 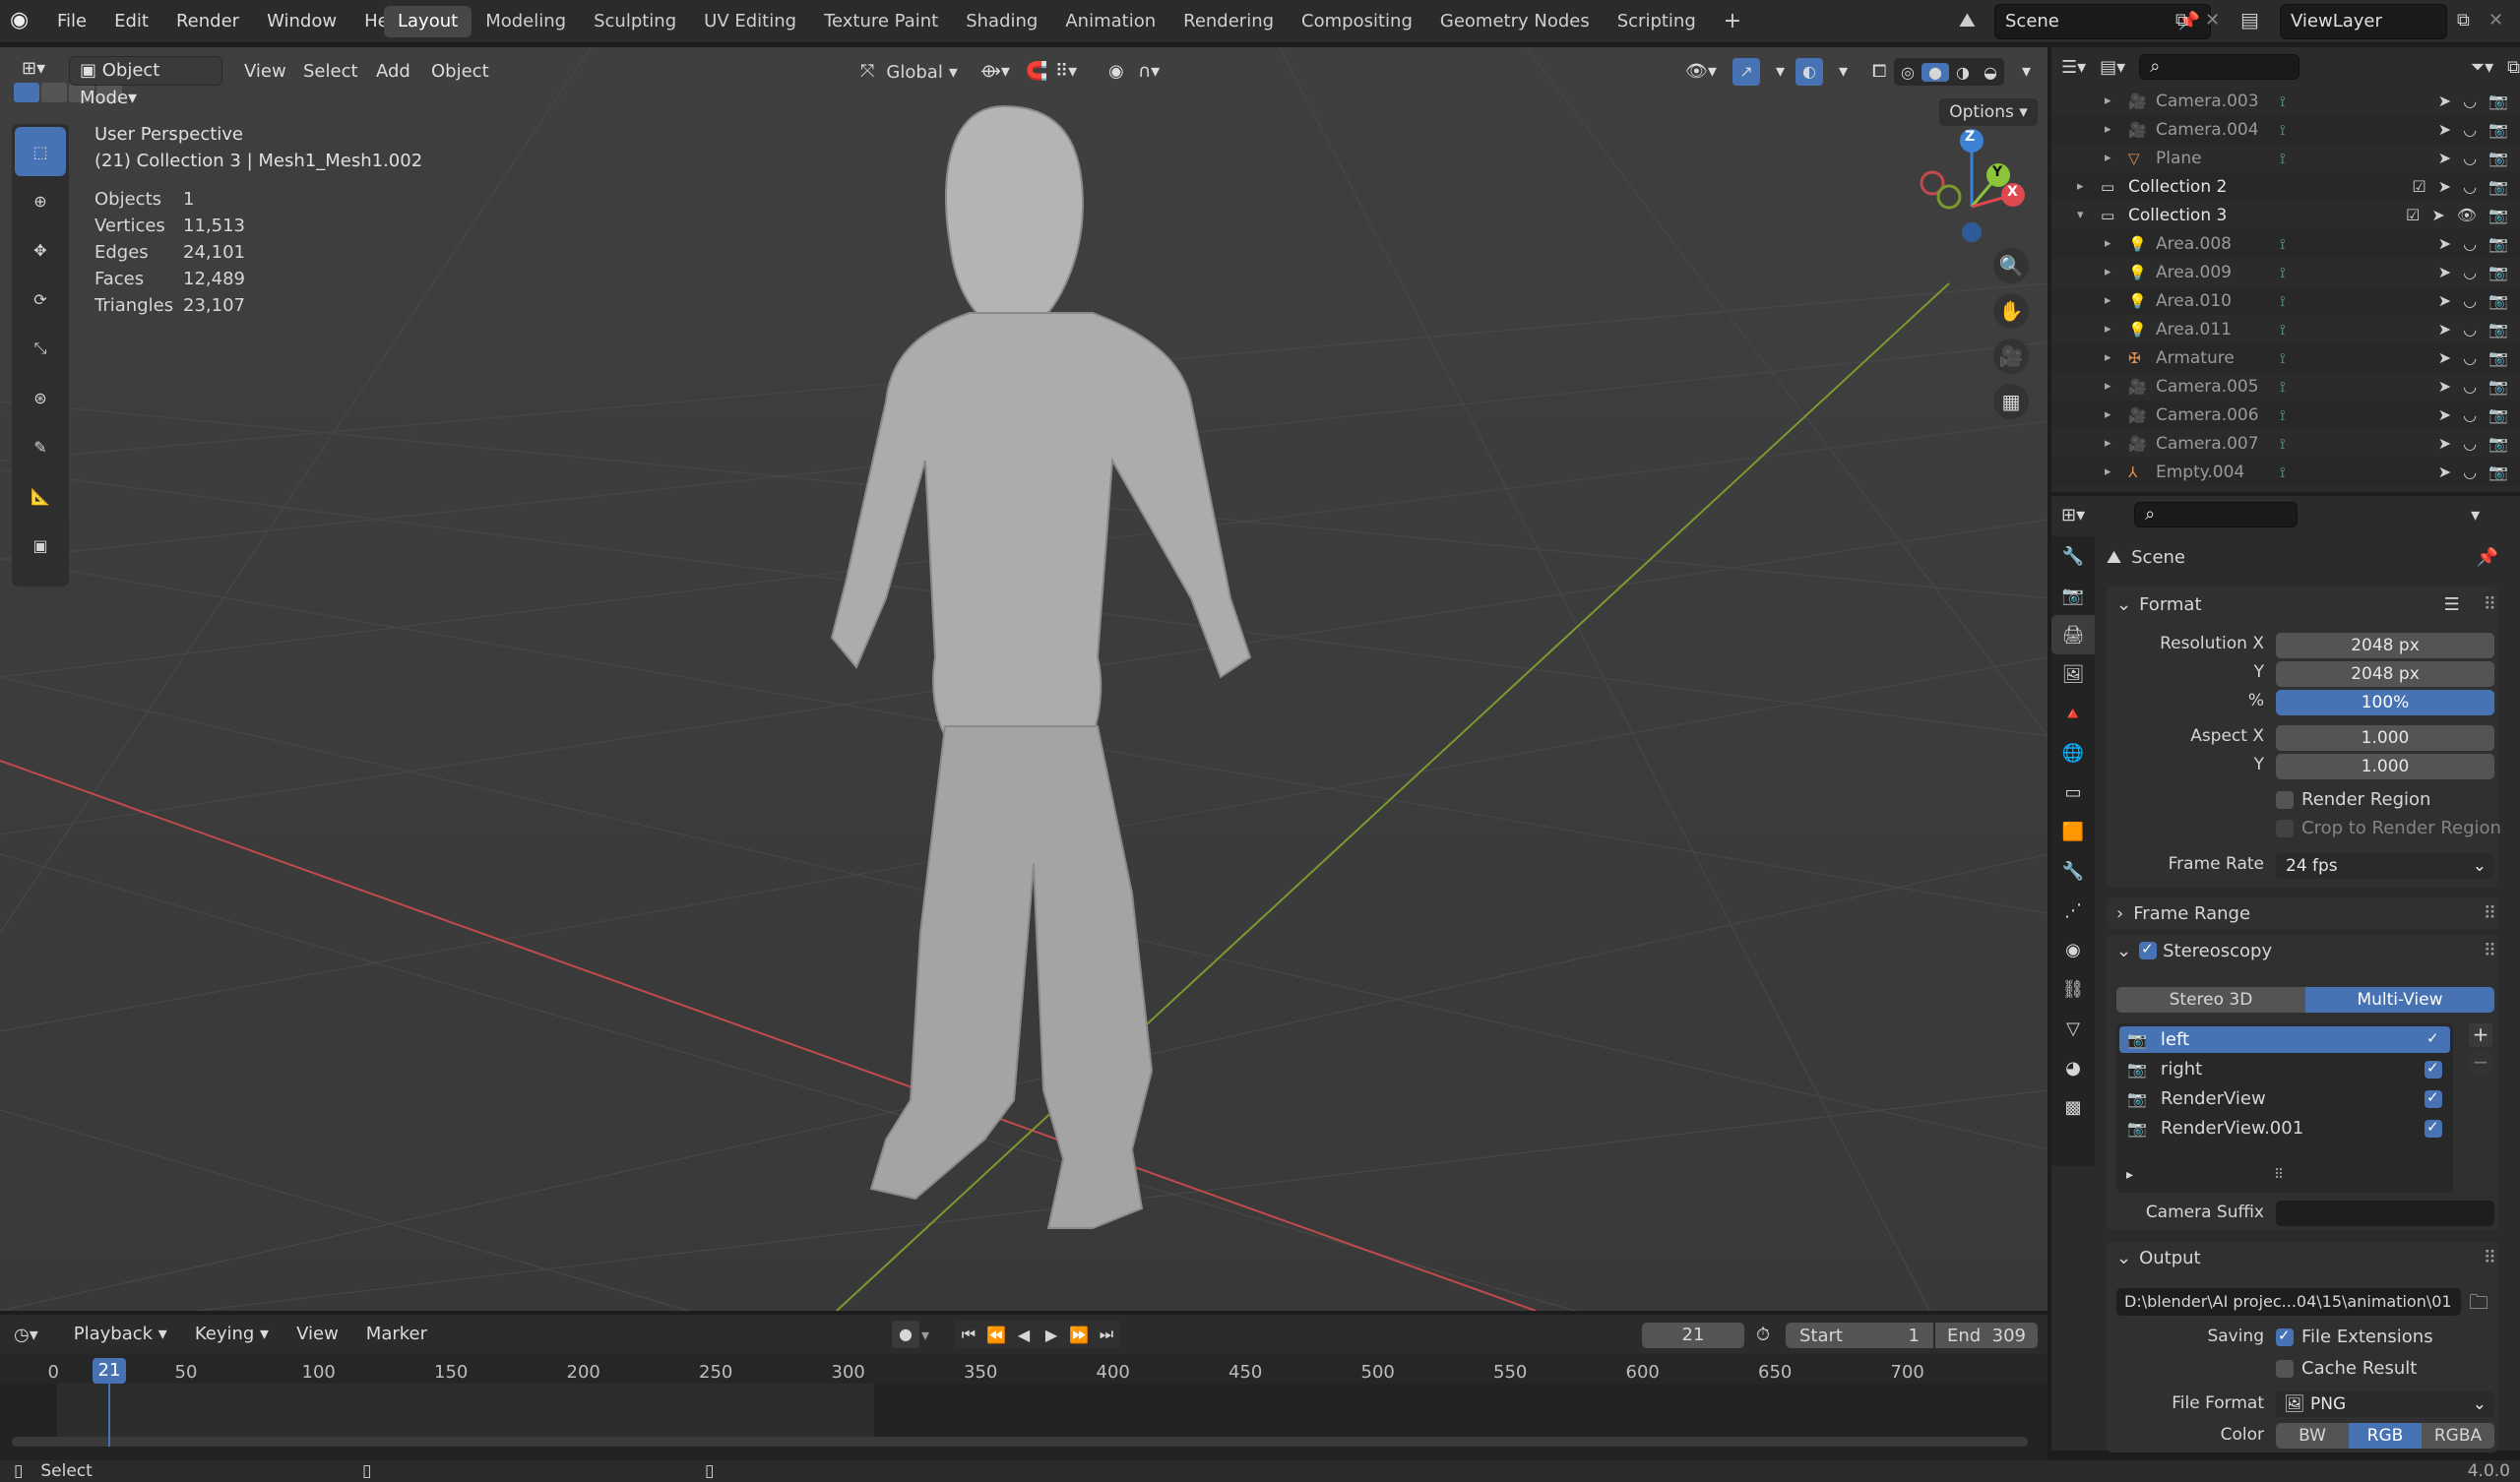 What do you see at coordinates (2385, 766) in the screenshot?
I see `aspect-y-field: 1.000` at bounding box center [2385, 766].